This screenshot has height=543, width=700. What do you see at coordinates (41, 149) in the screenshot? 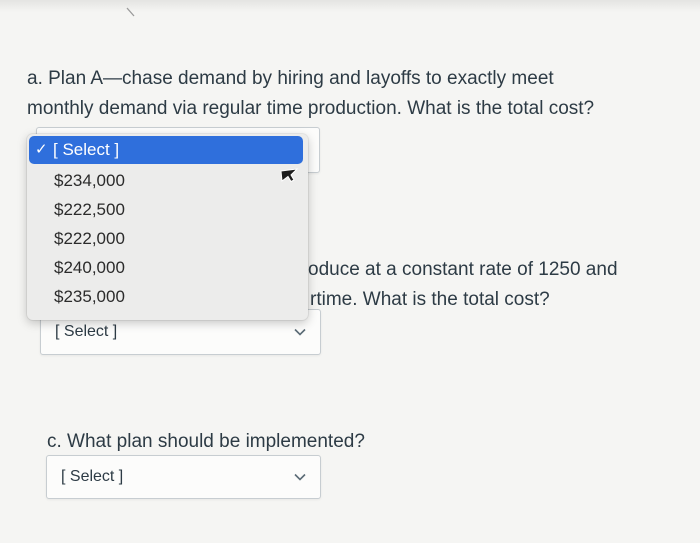
I see `checkmark-icon: ✓` at bounding box center [41, 149].